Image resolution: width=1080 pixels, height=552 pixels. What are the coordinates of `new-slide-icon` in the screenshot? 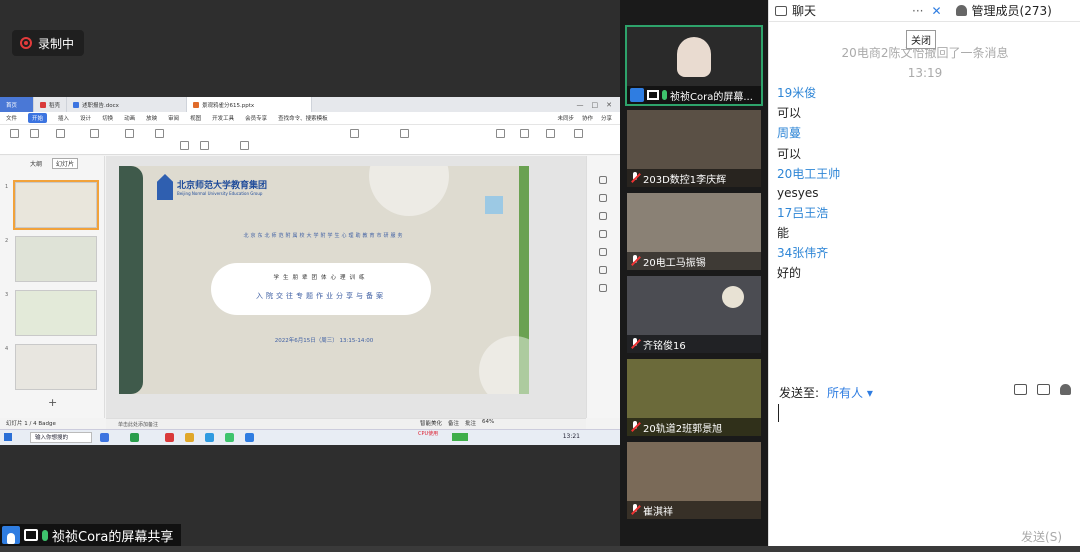 It's located at (94, 133).